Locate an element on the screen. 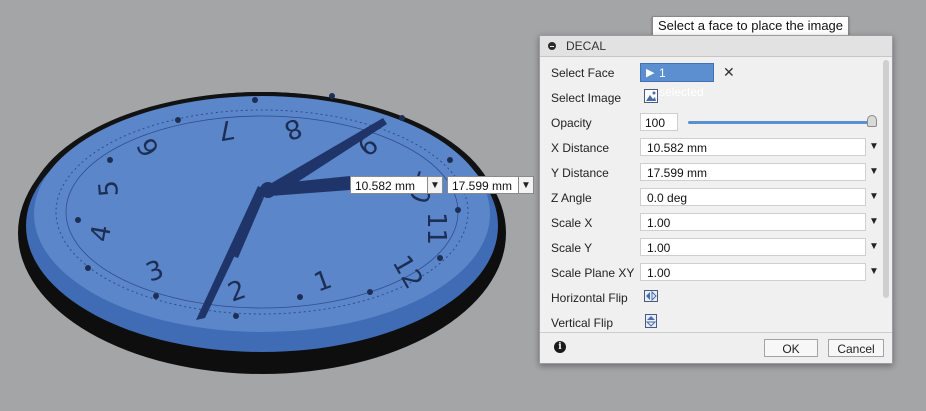 This screenshot has width=926, height=411. y-distance-input: 17.599 mm is located at coordinates (753, 172).